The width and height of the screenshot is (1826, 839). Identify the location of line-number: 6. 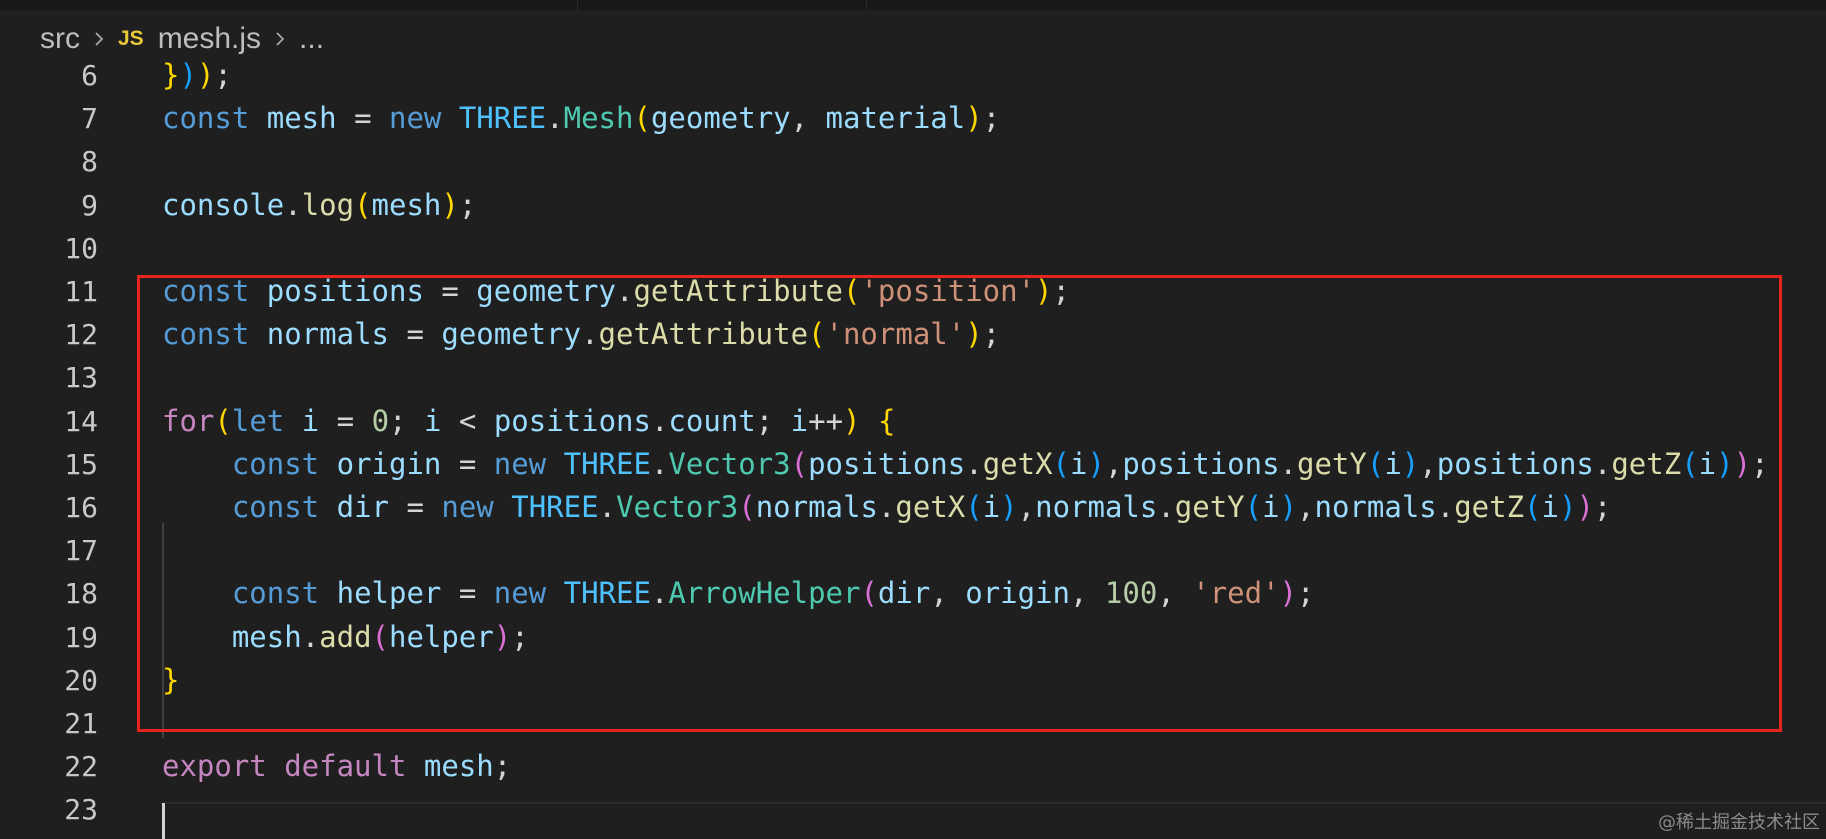
(89, 75).